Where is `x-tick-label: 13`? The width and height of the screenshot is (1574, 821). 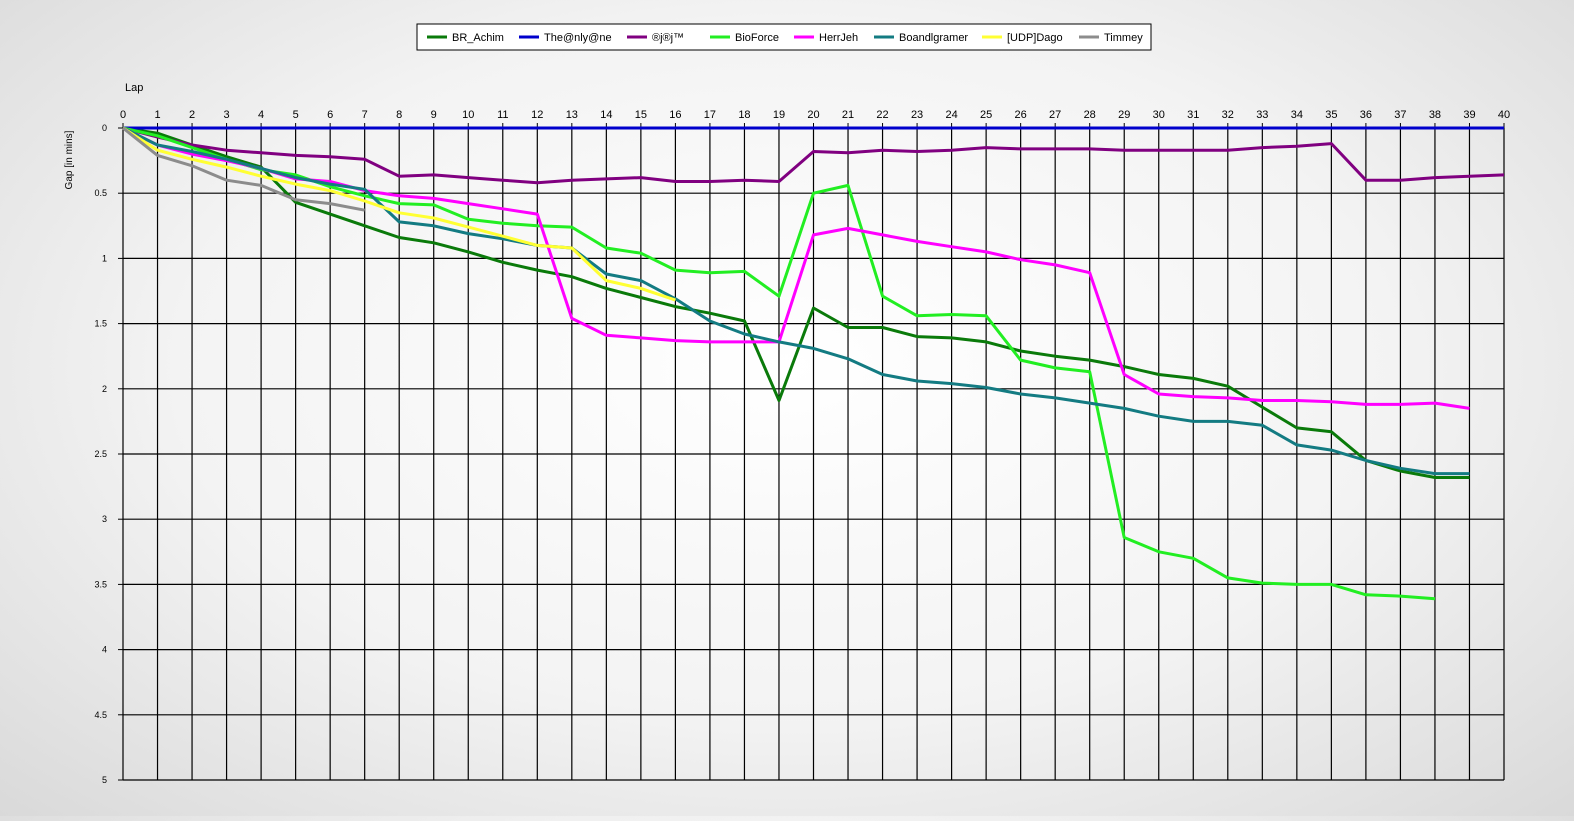 x-tick-label: 13 is located at coordinates (572, 115).